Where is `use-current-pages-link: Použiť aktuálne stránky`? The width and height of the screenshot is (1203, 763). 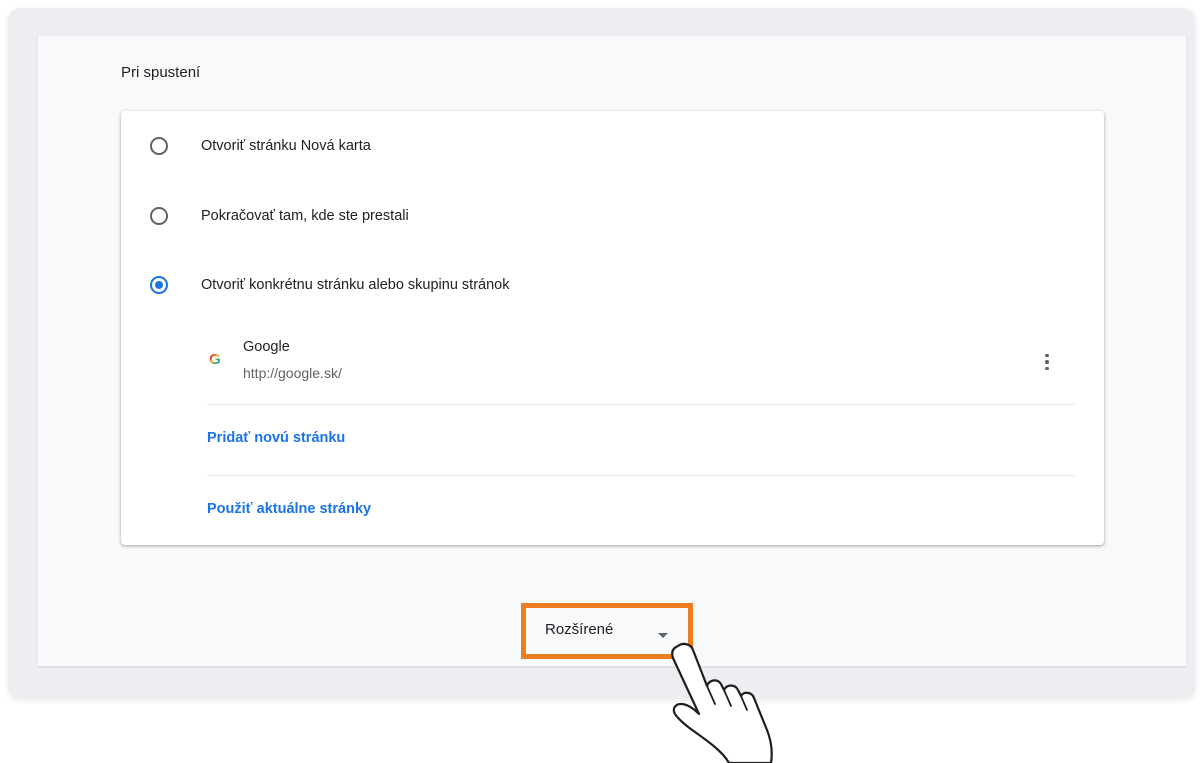
use-current-pages-link: Použiť aktuálne stránky is located at coordinates (289, 509).